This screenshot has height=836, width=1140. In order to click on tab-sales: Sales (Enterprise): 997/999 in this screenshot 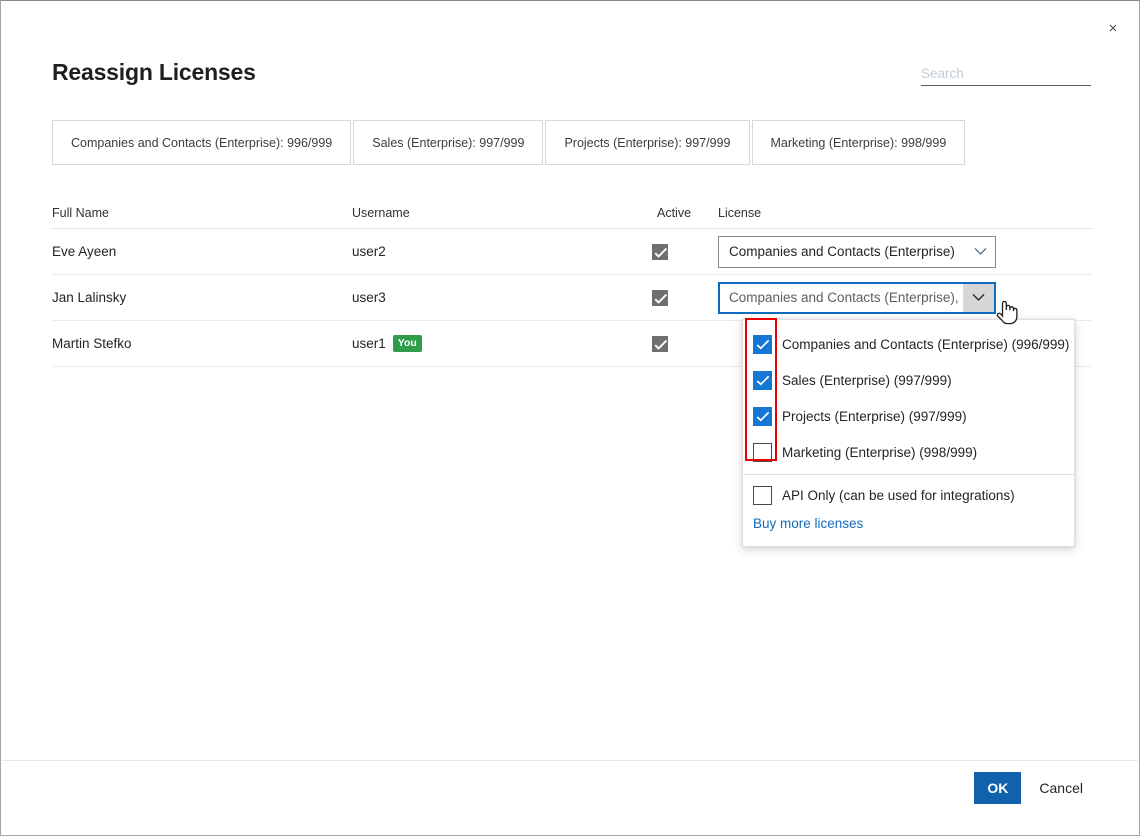, I will do `click(448, 142)`.